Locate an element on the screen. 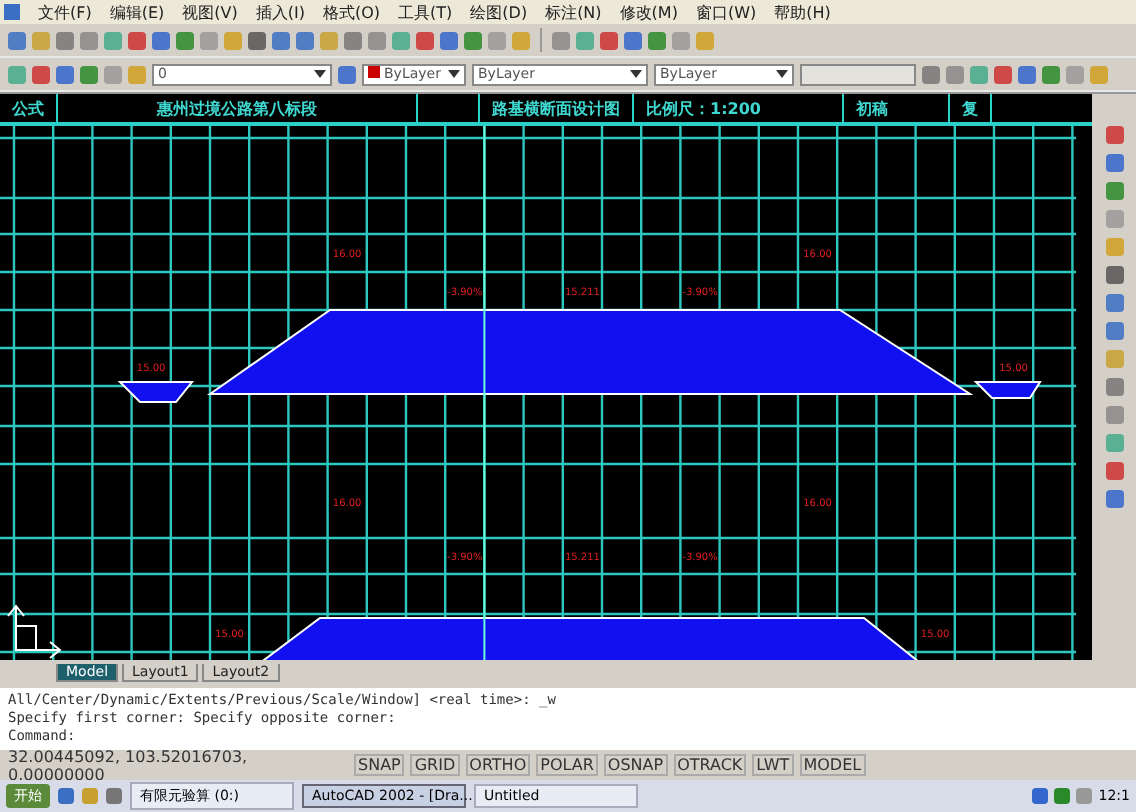 The width and height of the screenshot is (1136, 812). drawing-title-text: 公式 is located at coordinates (29, 108).